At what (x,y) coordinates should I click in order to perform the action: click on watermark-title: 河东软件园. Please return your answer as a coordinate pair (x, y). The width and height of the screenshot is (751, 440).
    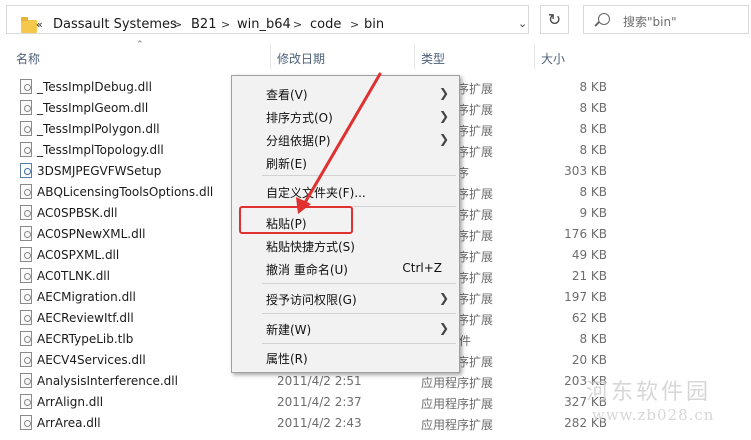
    Looking at the image, I should click on (649, 392).